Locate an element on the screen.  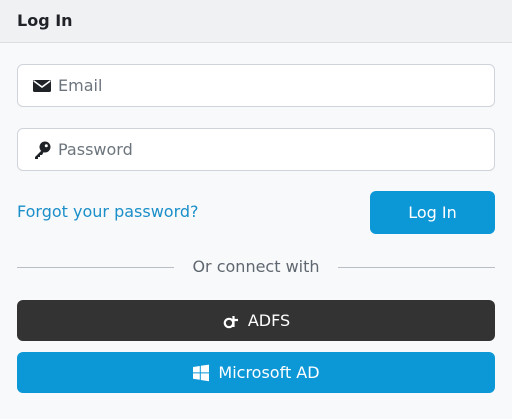
key-icon is located at coordinates (43, 150).